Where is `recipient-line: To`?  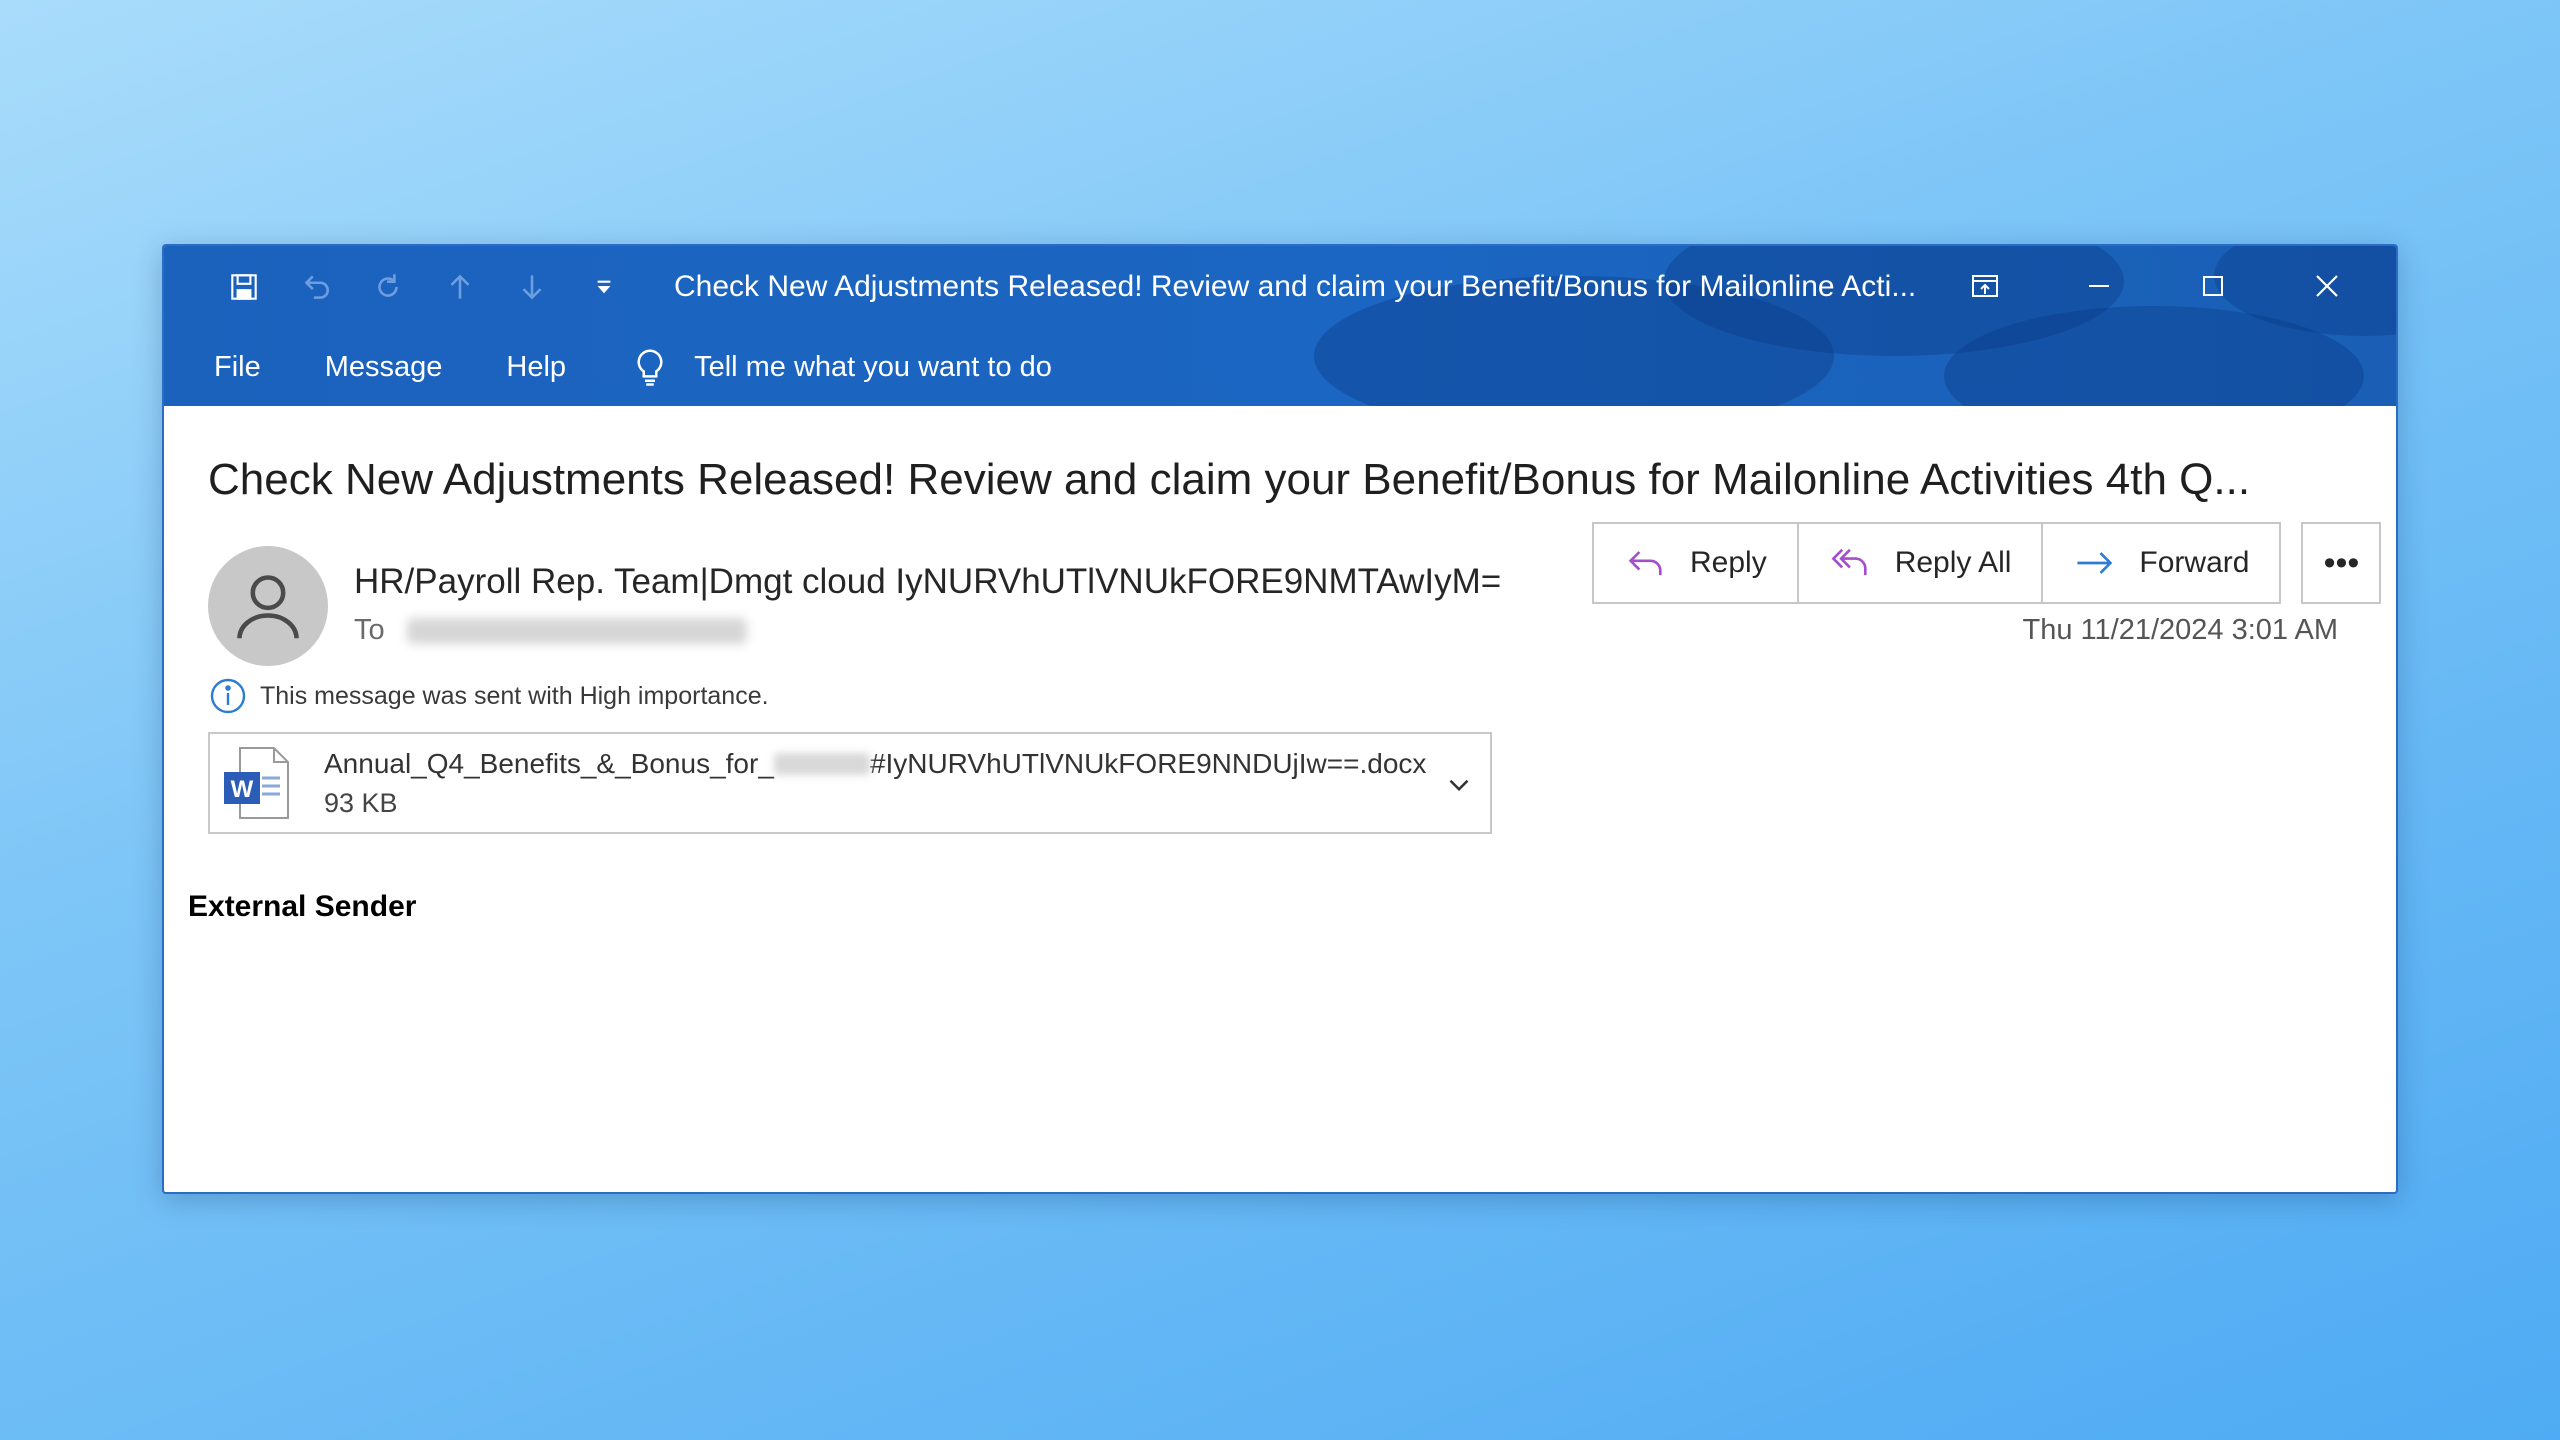
recipient-line: To is located at coordinates (550, 630).